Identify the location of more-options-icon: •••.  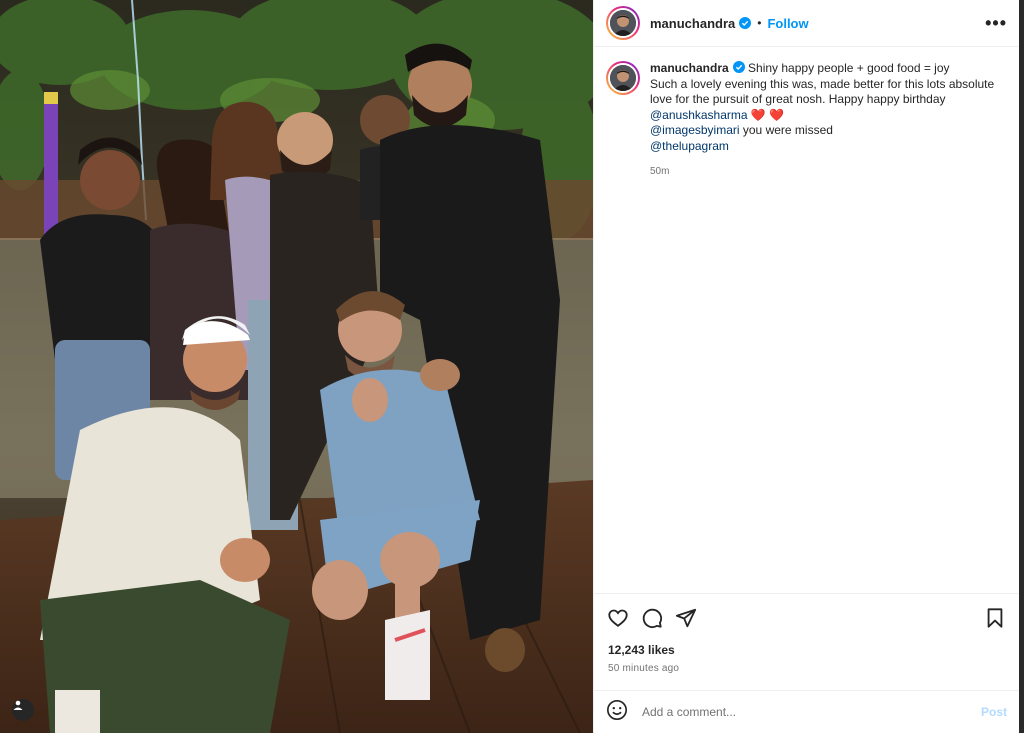
(996, 23).